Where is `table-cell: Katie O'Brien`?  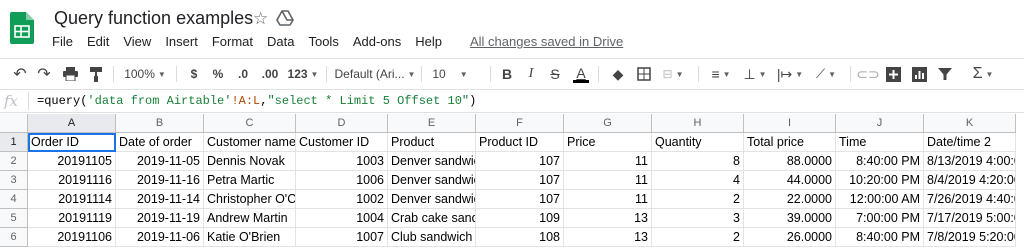 table-cell: Katie O'Brien is located at coordinates (250, 237).